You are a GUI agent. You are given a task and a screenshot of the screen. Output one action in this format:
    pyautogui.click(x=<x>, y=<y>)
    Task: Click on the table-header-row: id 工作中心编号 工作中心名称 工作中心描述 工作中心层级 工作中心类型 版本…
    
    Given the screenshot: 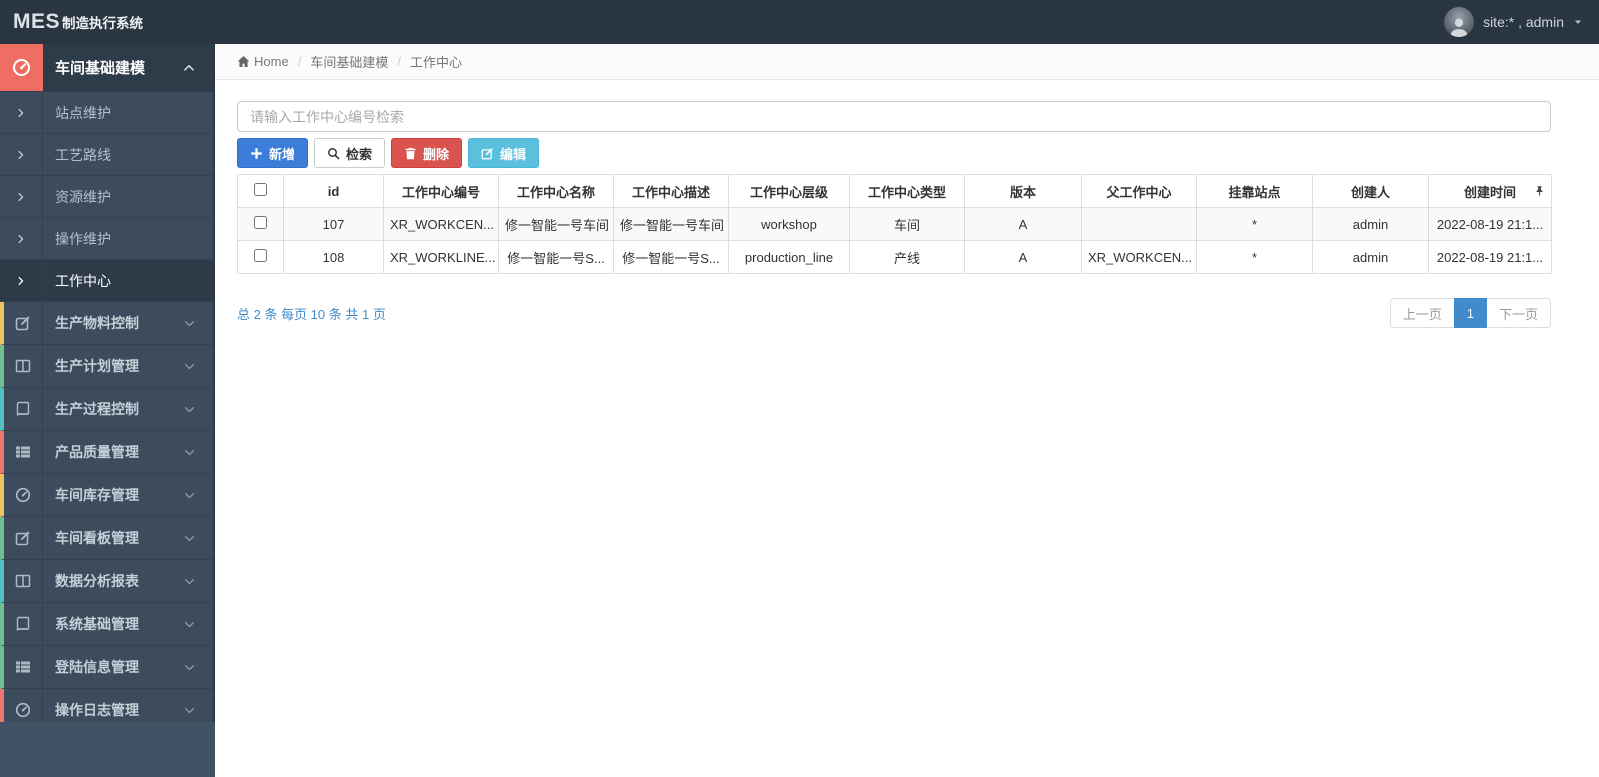 What is the action you would take?
    pyautogui.click(x=894, y=191)
    